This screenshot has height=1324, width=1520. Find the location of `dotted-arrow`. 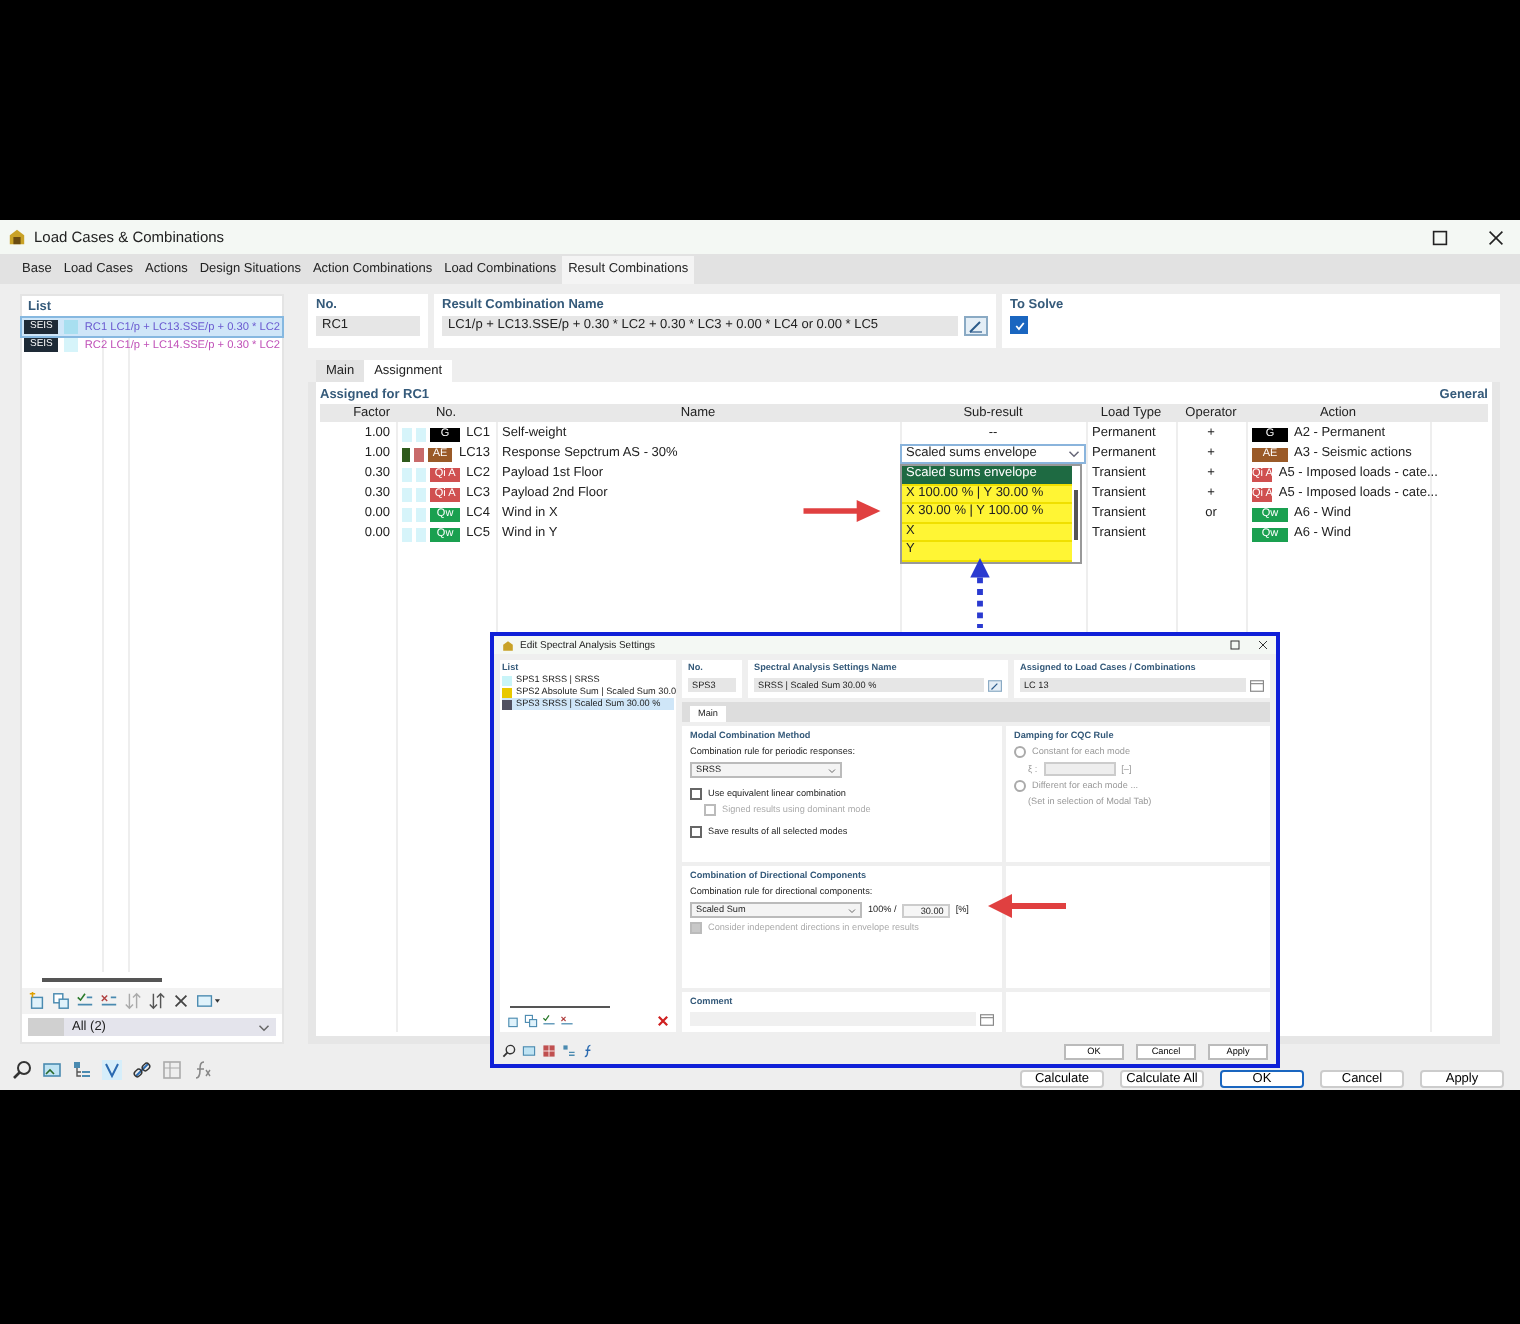

dotted-arrow is located at coordinates (980, 593).